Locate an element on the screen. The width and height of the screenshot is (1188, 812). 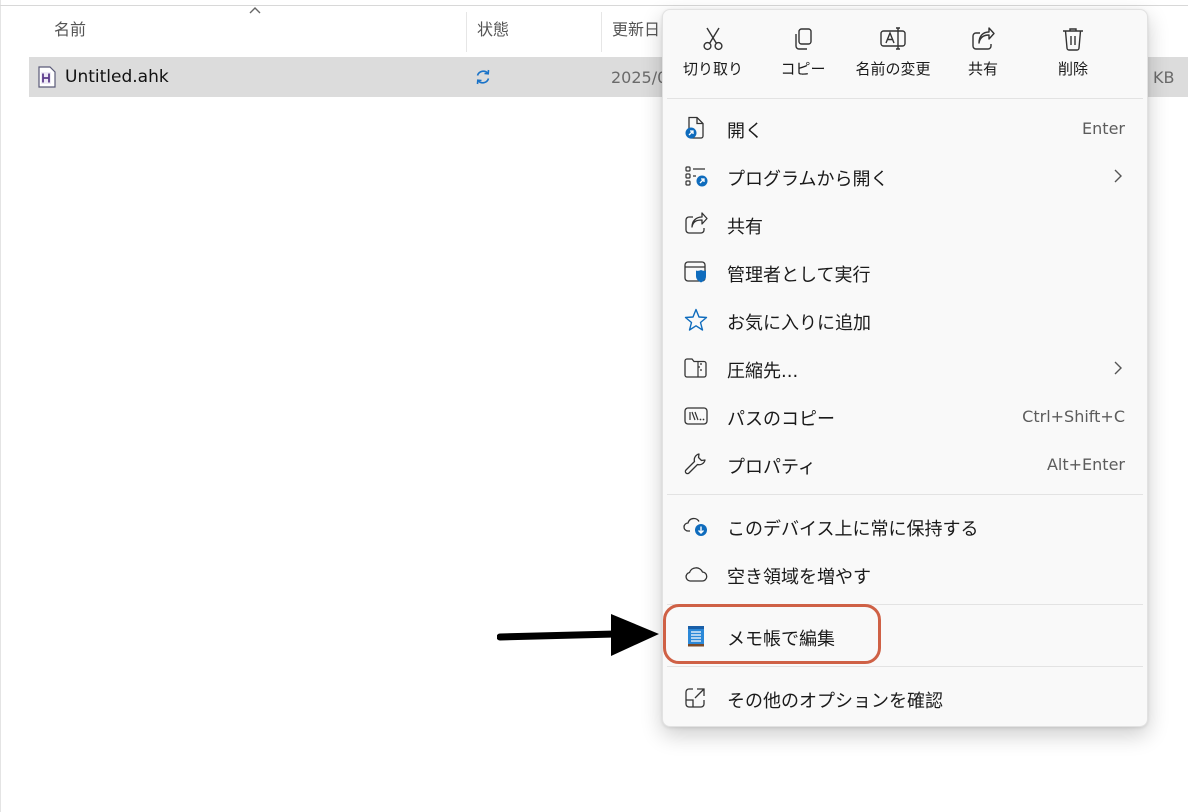
arrow-annotation-icon is located at coordinates (578, 635).